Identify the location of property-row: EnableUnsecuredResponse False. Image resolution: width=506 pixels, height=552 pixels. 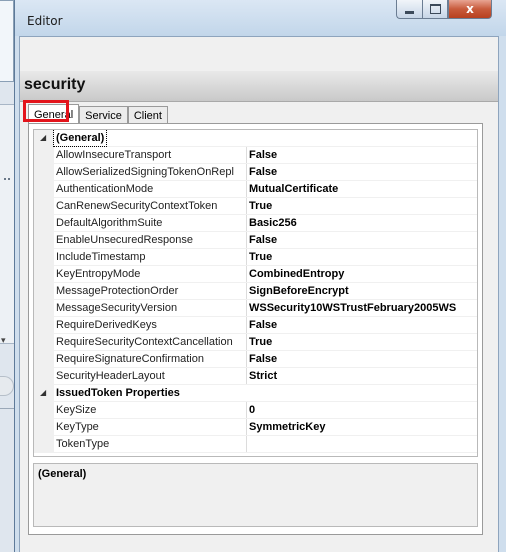
(255, 240).